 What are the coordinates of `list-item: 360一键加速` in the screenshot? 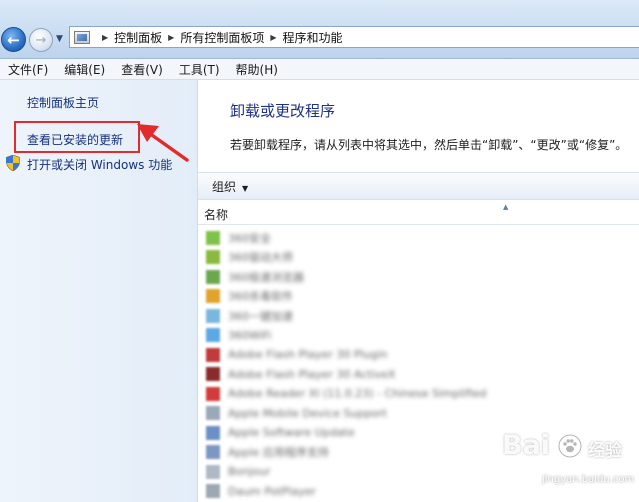 It's located at (418, 316).